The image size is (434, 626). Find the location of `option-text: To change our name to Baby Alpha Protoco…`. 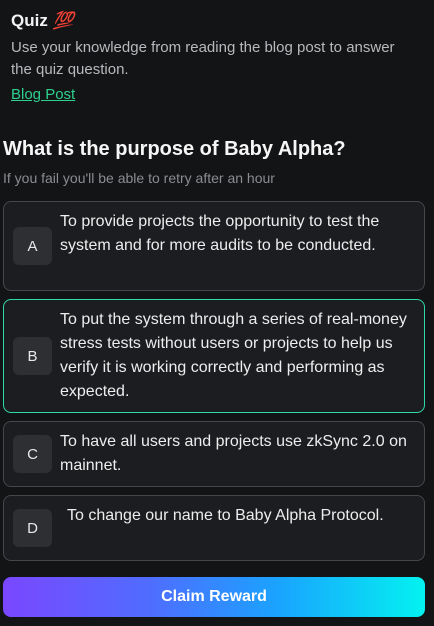

option-text: To change our name to Baby Alpha Protoco… is located at coordinates (225, 515).